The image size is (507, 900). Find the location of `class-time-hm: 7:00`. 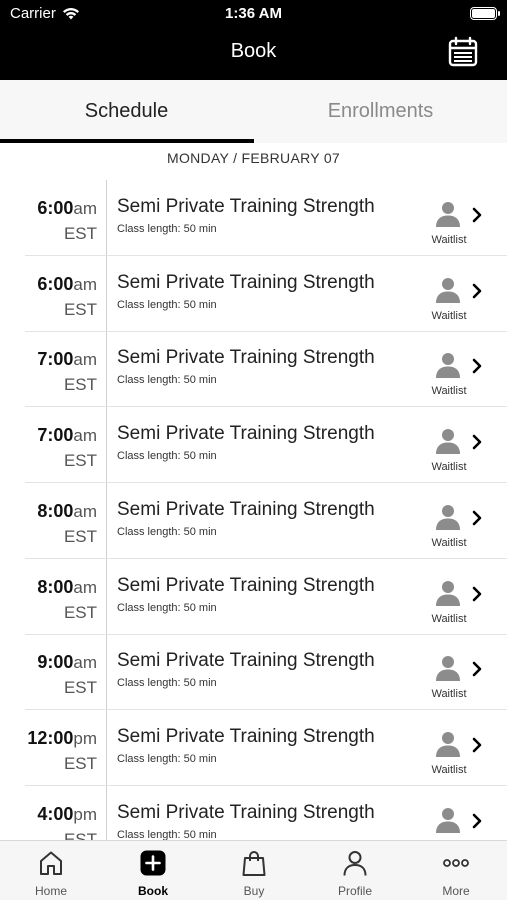

class-time-hm: 7:00 is located at coordinates (55, 435).